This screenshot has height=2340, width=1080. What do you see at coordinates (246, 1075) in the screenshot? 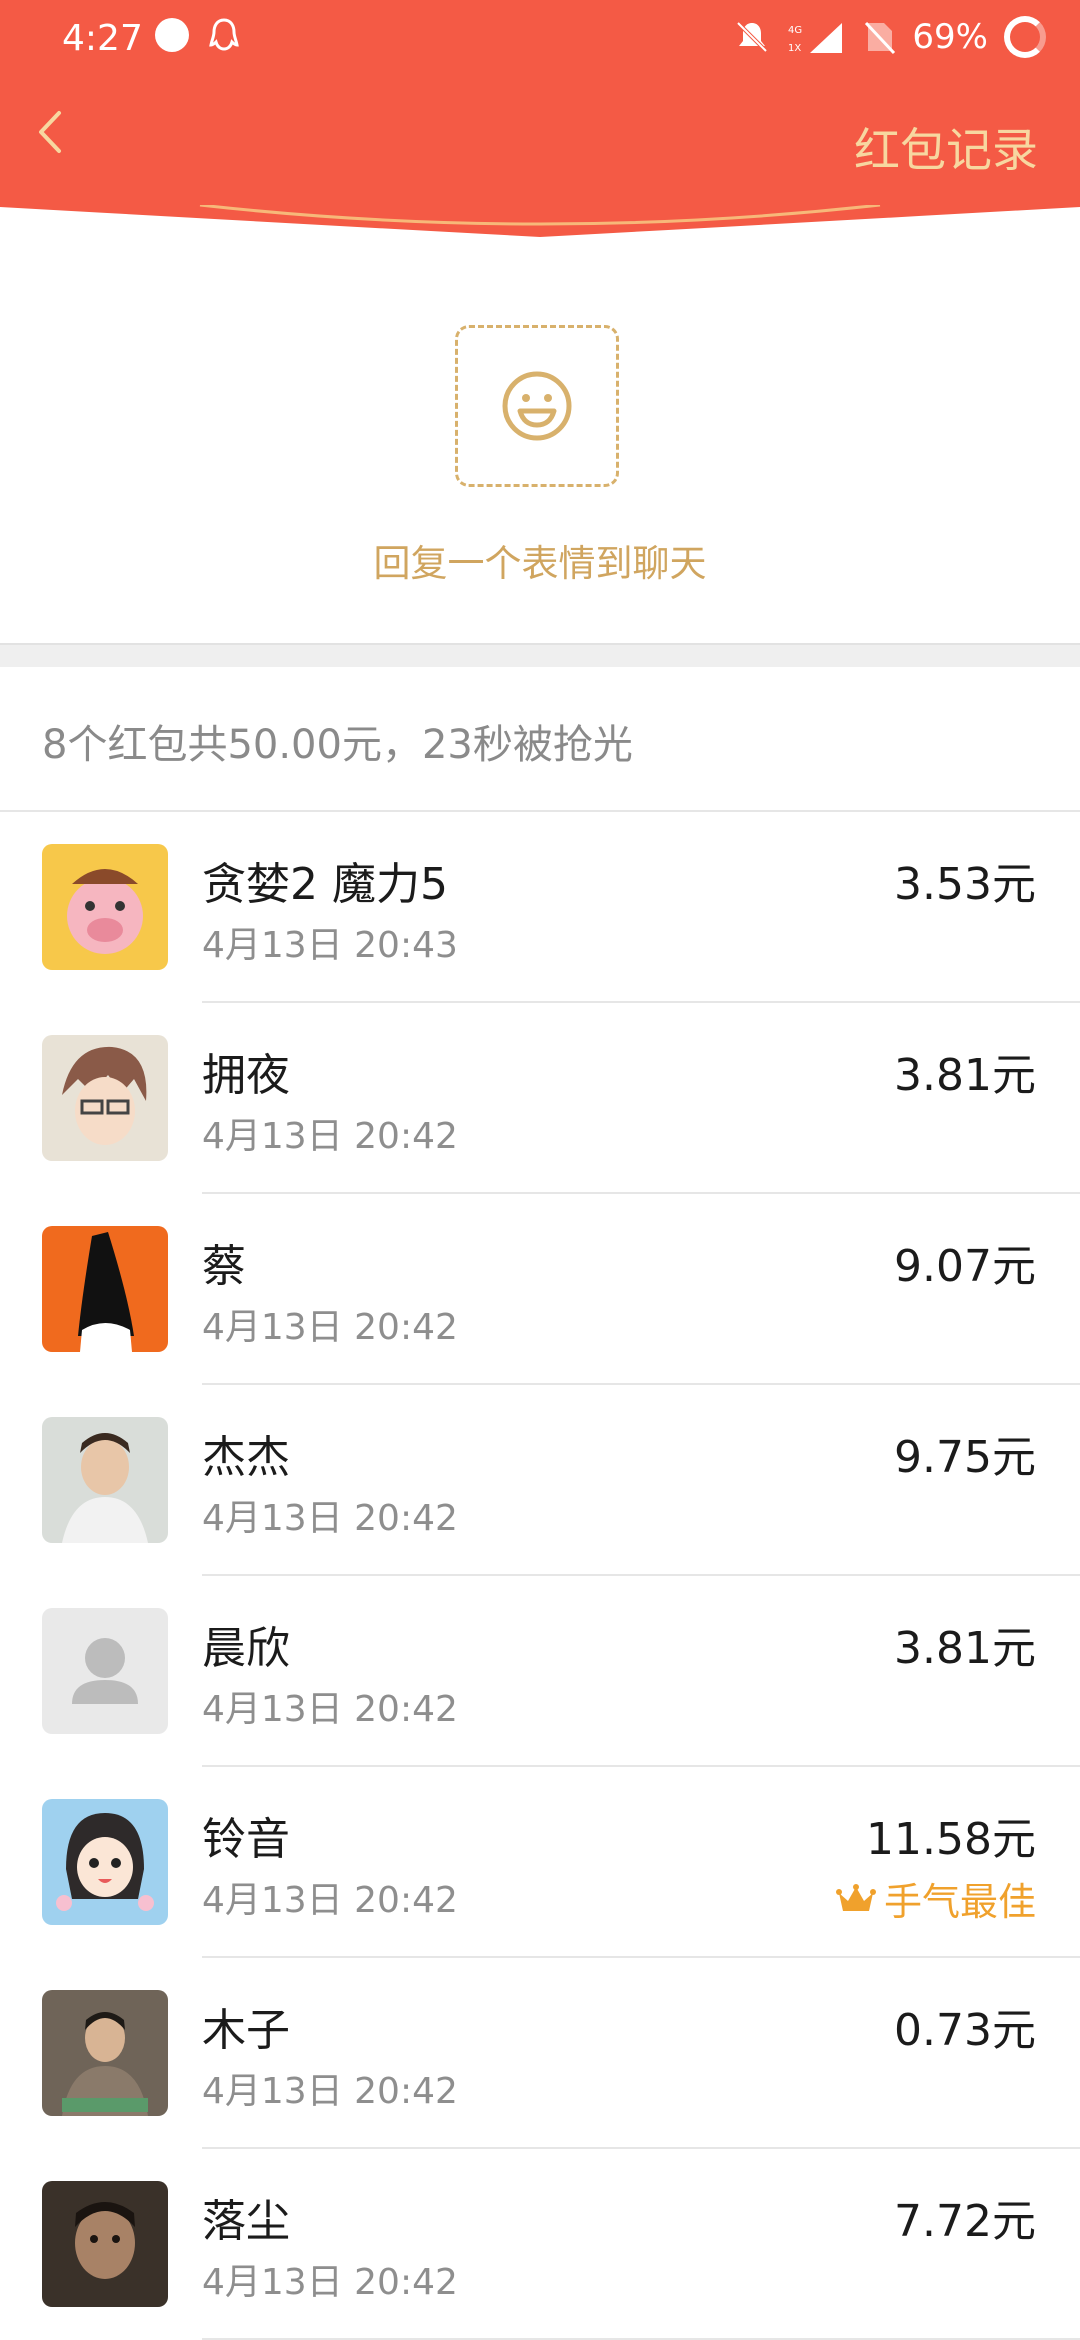
I see `record-name: 拥夜` at bounding box center [246, 1075].